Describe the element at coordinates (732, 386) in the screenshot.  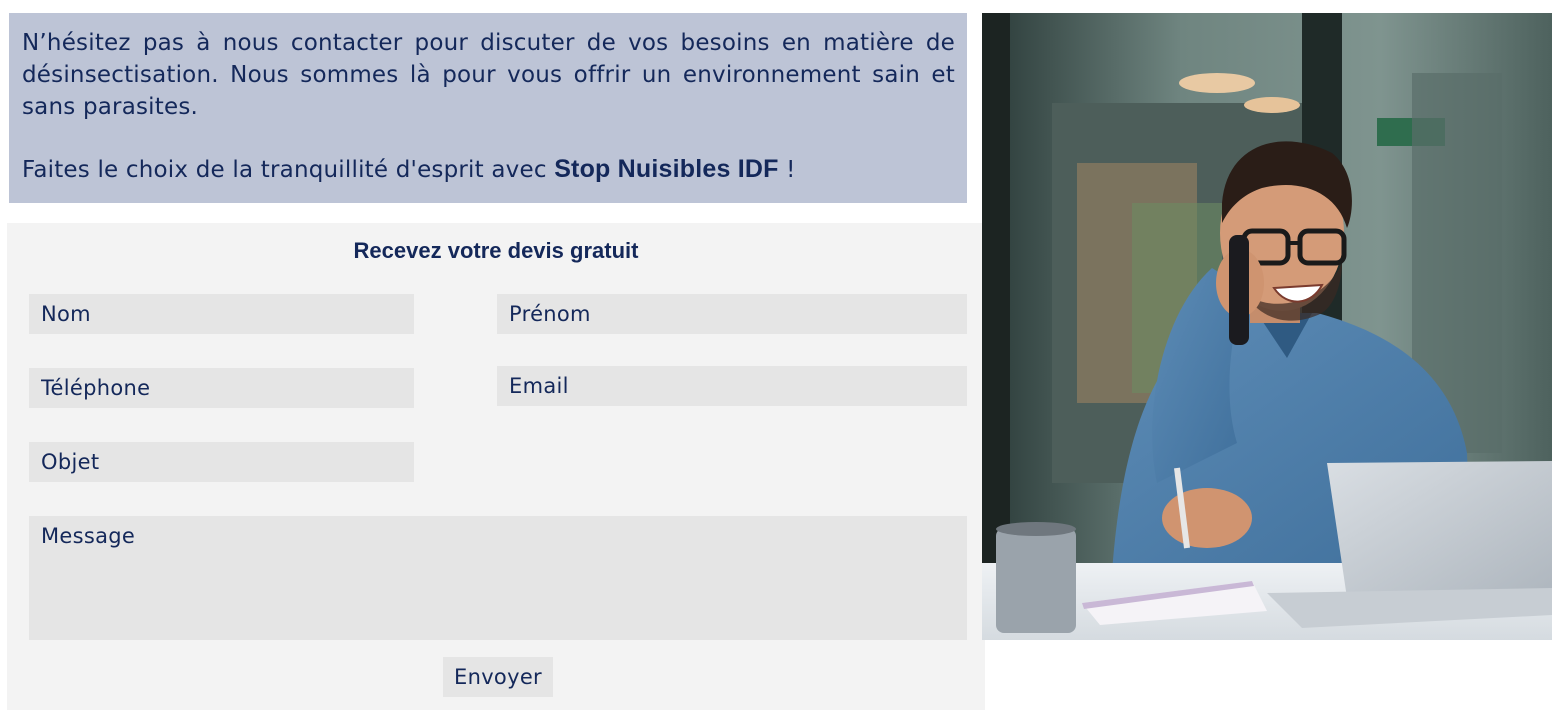
I see `email-input` at that location.